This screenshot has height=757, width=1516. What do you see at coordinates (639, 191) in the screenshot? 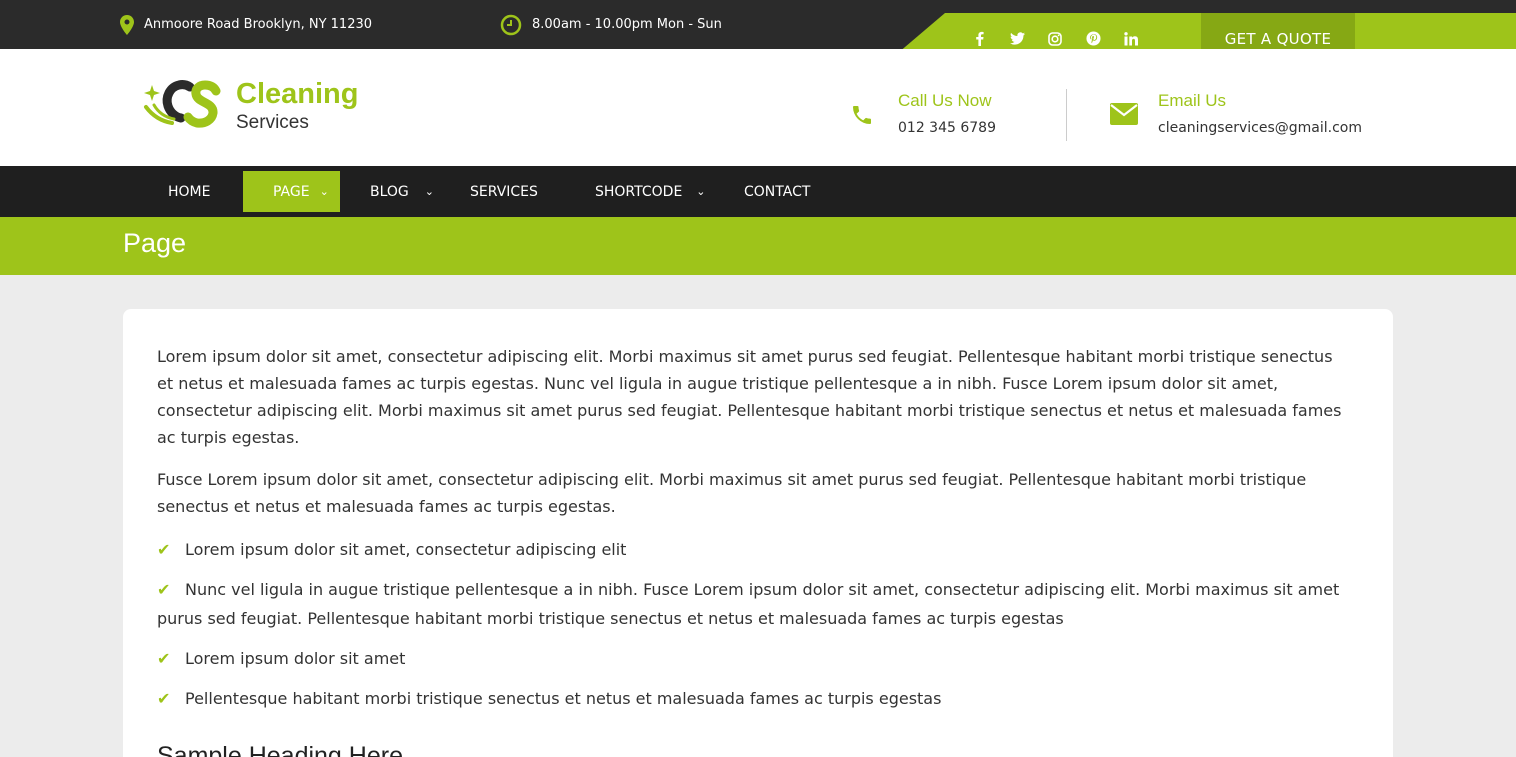
I see `nav-label: SHORTCODE` at bounding box center [639, 191].